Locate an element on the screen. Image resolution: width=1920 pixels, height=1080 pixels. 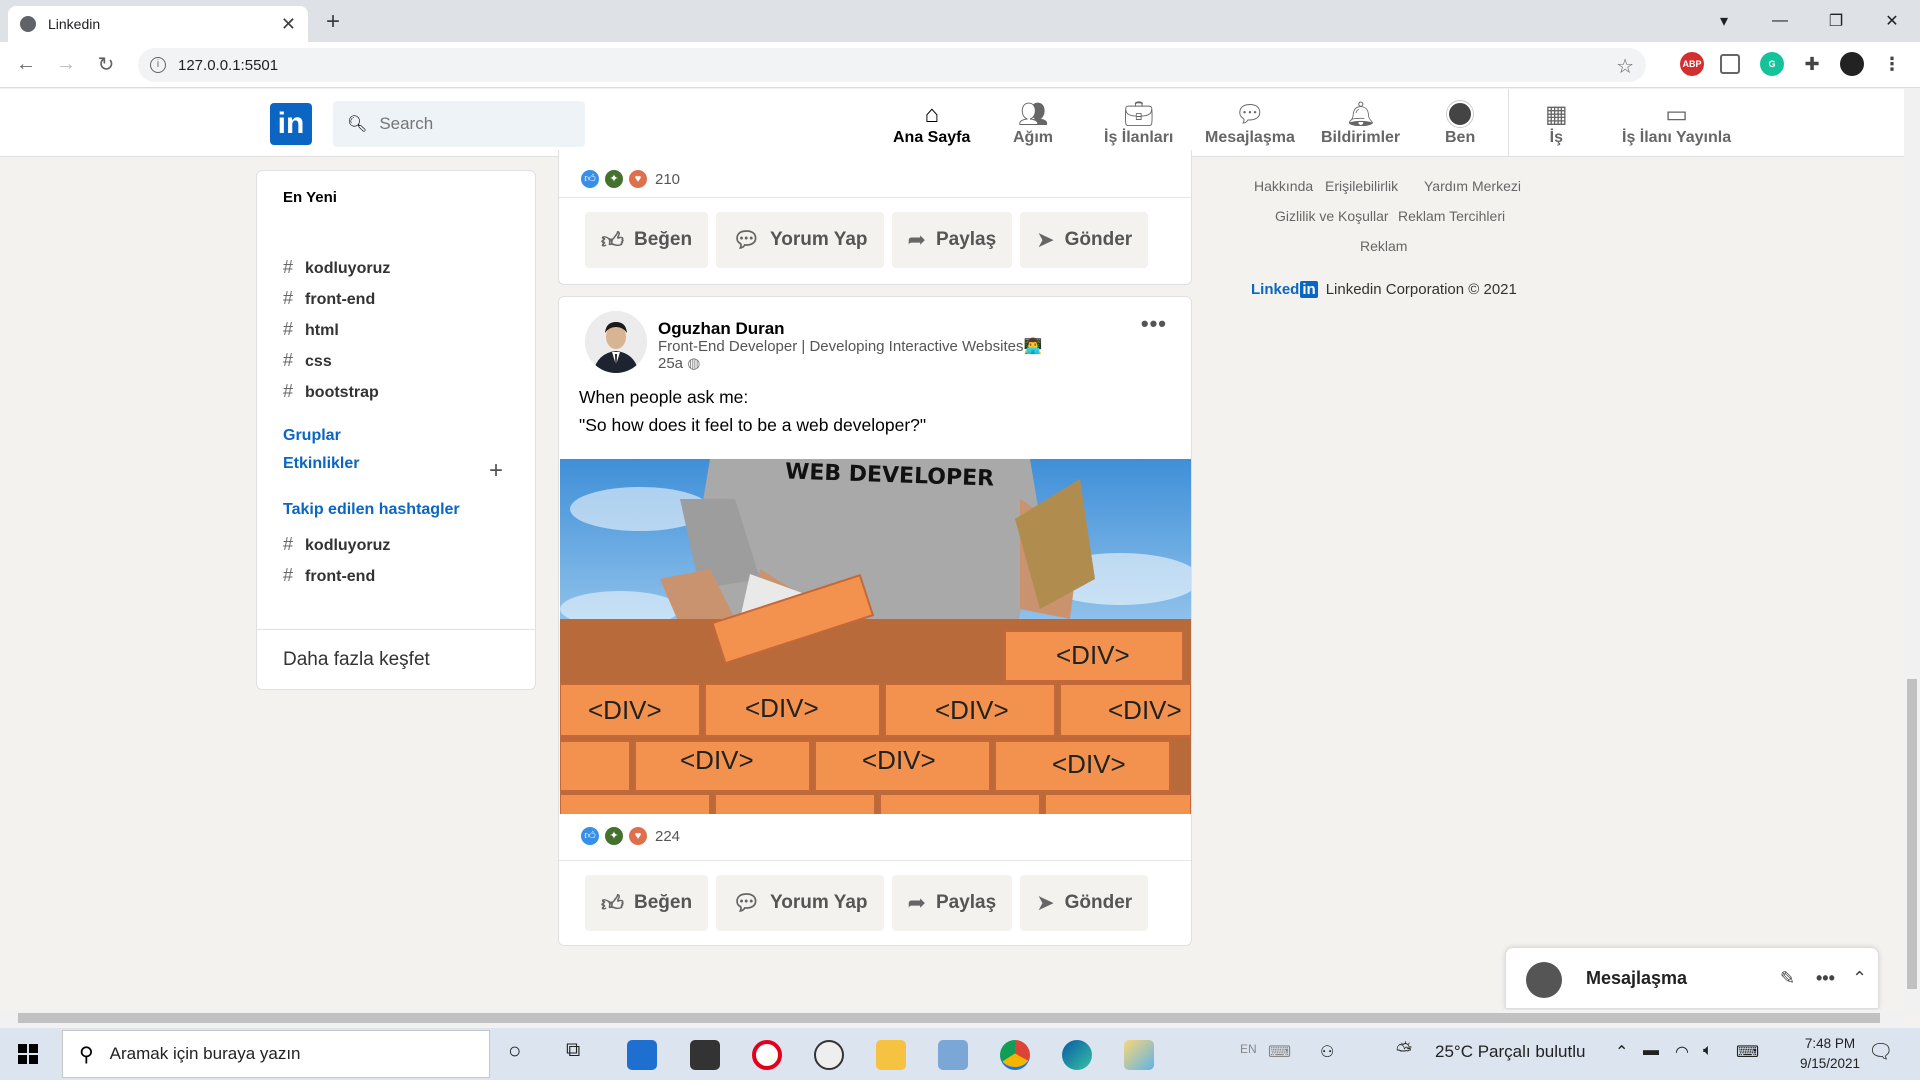
profile-dropdown-icon: ▾ is located at coordinates (1724, 21).